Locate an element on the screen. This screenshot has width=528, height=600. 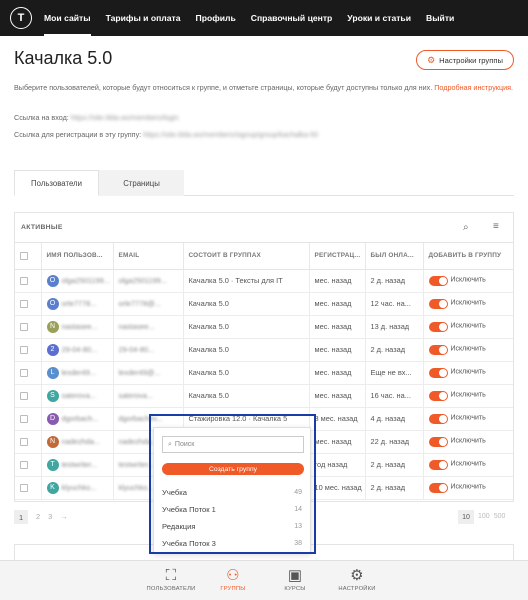
reg-link-label: Ссылка для регистрации в эту группу: is located at coordinates (78, 134).